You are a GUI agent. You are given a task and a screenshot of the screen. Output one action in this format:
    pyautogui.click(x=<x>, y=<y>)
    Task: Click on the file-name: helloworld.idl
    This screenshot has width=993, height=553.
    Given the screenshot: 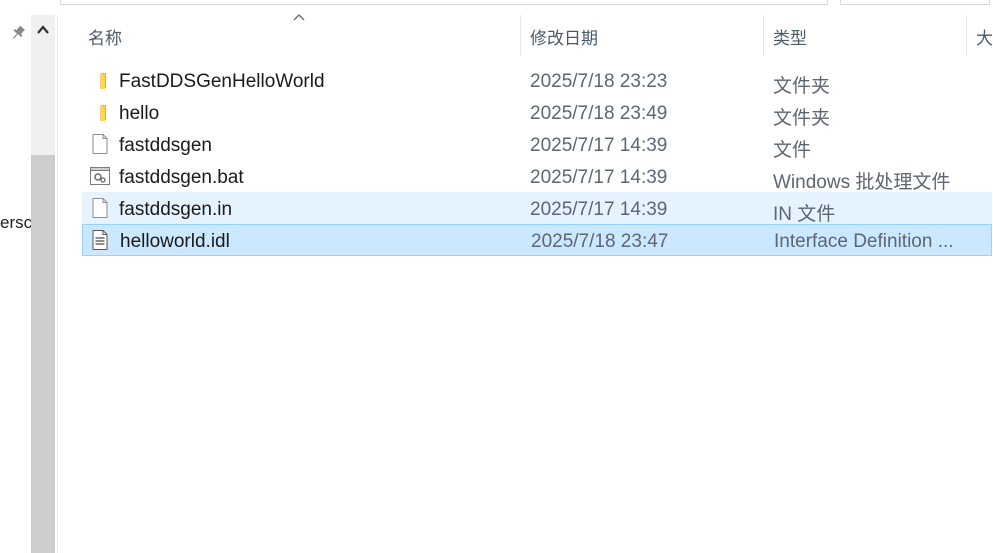 What is the action you would take?
    pyautogui.click(x=175, y=241)
    